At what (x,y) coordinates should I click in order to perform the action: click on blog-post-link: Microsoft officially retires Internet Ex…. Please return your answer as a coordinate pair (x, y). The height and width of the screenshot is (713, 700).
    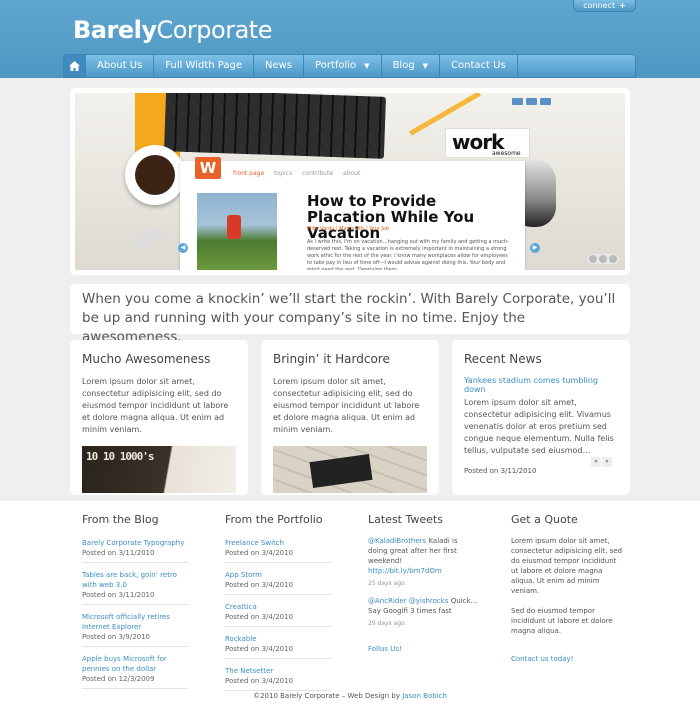
    Looking at the image, I should click on (135, 622).